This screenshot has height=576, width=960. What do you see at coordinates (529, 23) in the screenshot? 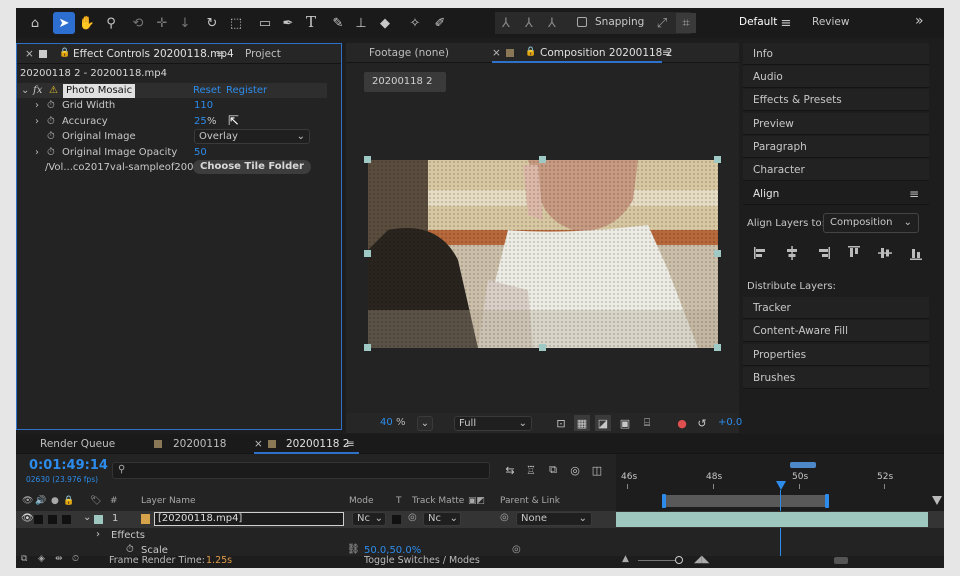
I see `world-axis-icon: ⅄` at bounding box center [529, 23].